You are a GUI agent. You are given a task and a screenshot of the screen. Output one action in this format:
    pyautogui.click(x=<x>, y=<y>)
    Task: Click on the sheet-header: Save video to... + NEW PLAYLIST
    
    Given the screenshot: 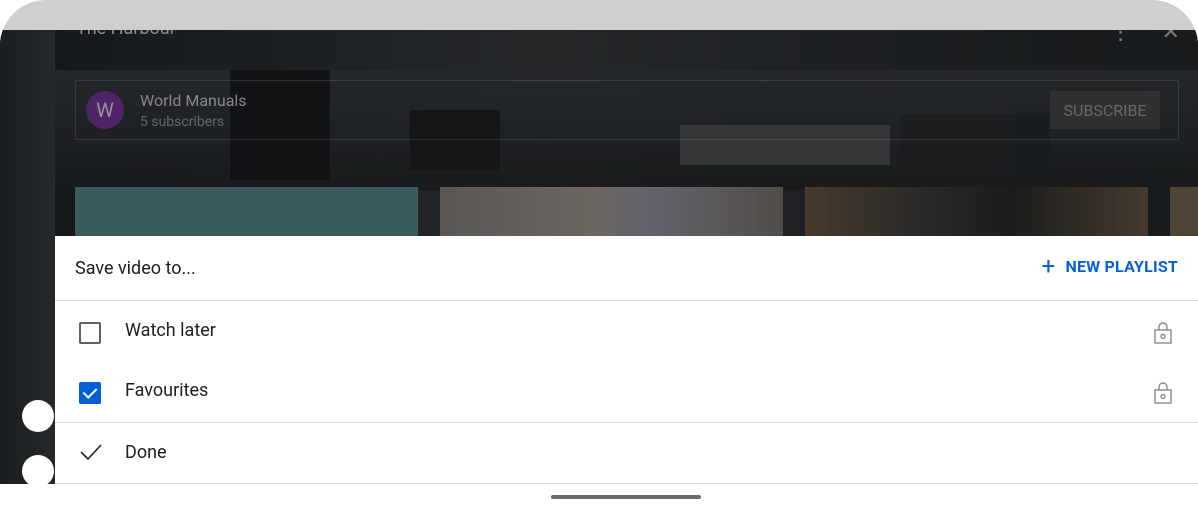 What is the action you would take?
    pyautogui.click(x=626, y=268)
    